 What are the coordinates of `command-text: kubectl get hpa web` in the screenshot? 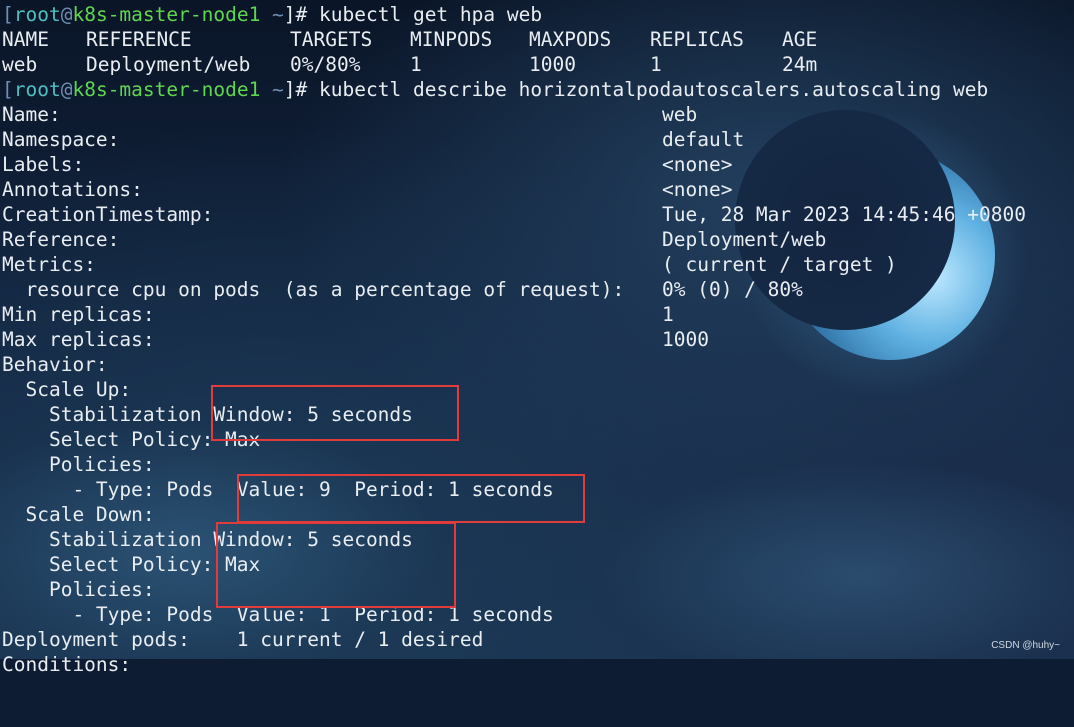 It's located at (431, 14).